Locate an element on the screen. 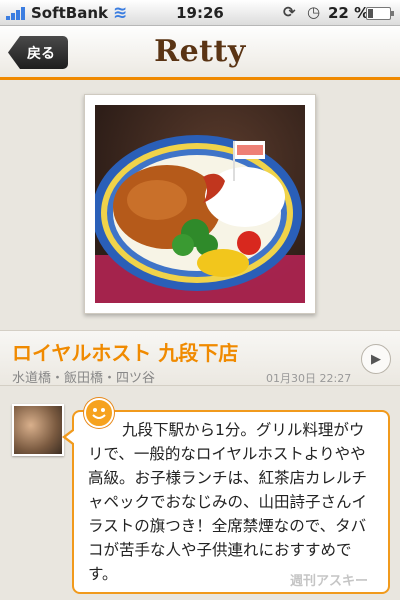 The width and height of the screenshot is (400, 600). restaurant-detail-button: ▶ is located at coordinates (376, 359).